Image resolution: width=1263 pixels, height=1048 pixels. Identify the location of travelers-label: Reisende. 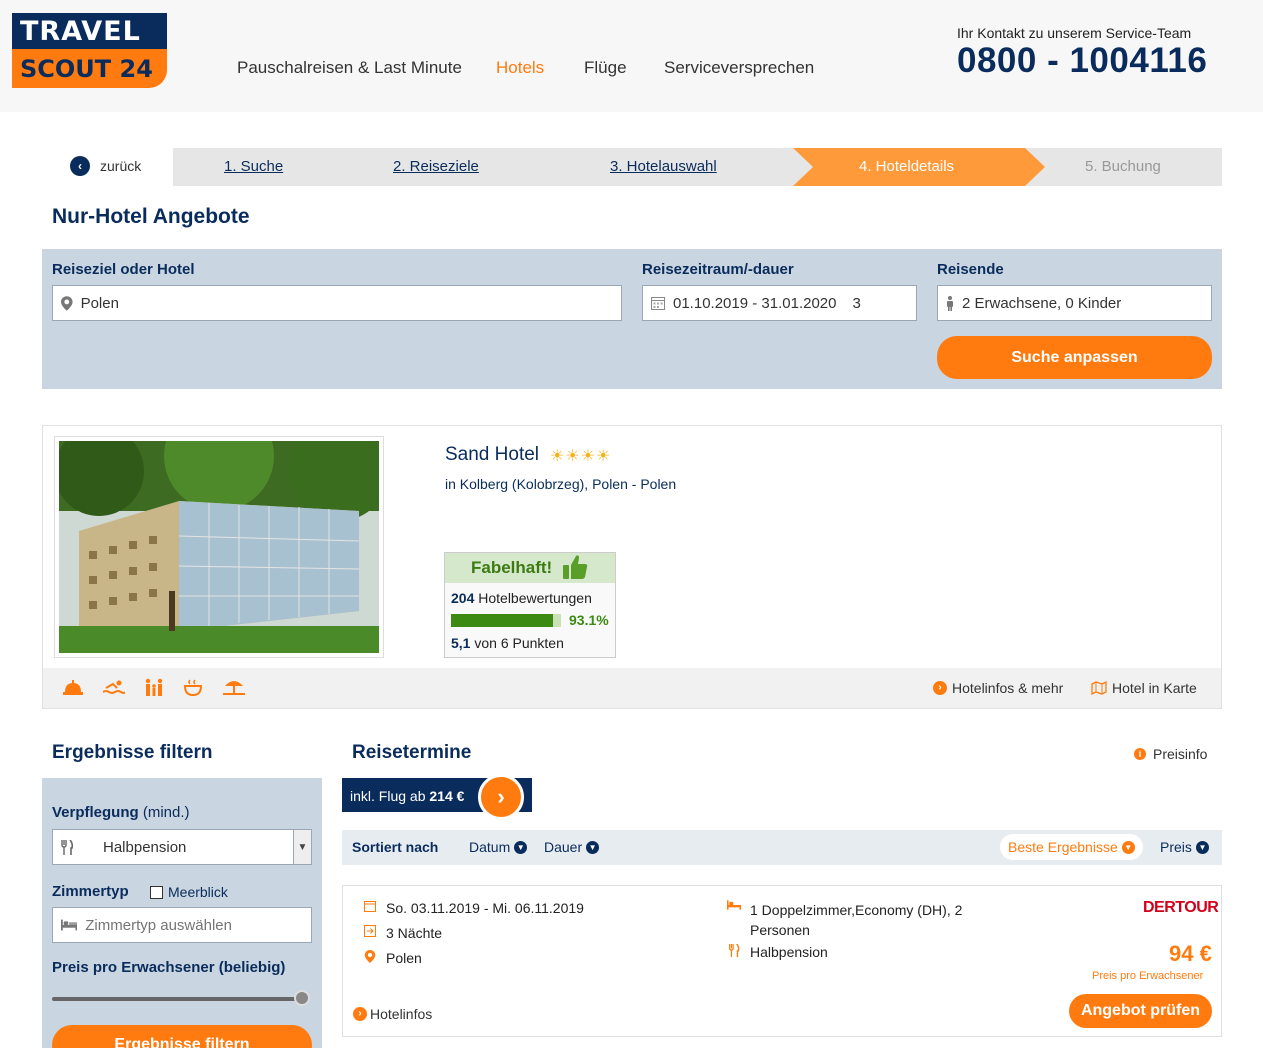
(970, 269).